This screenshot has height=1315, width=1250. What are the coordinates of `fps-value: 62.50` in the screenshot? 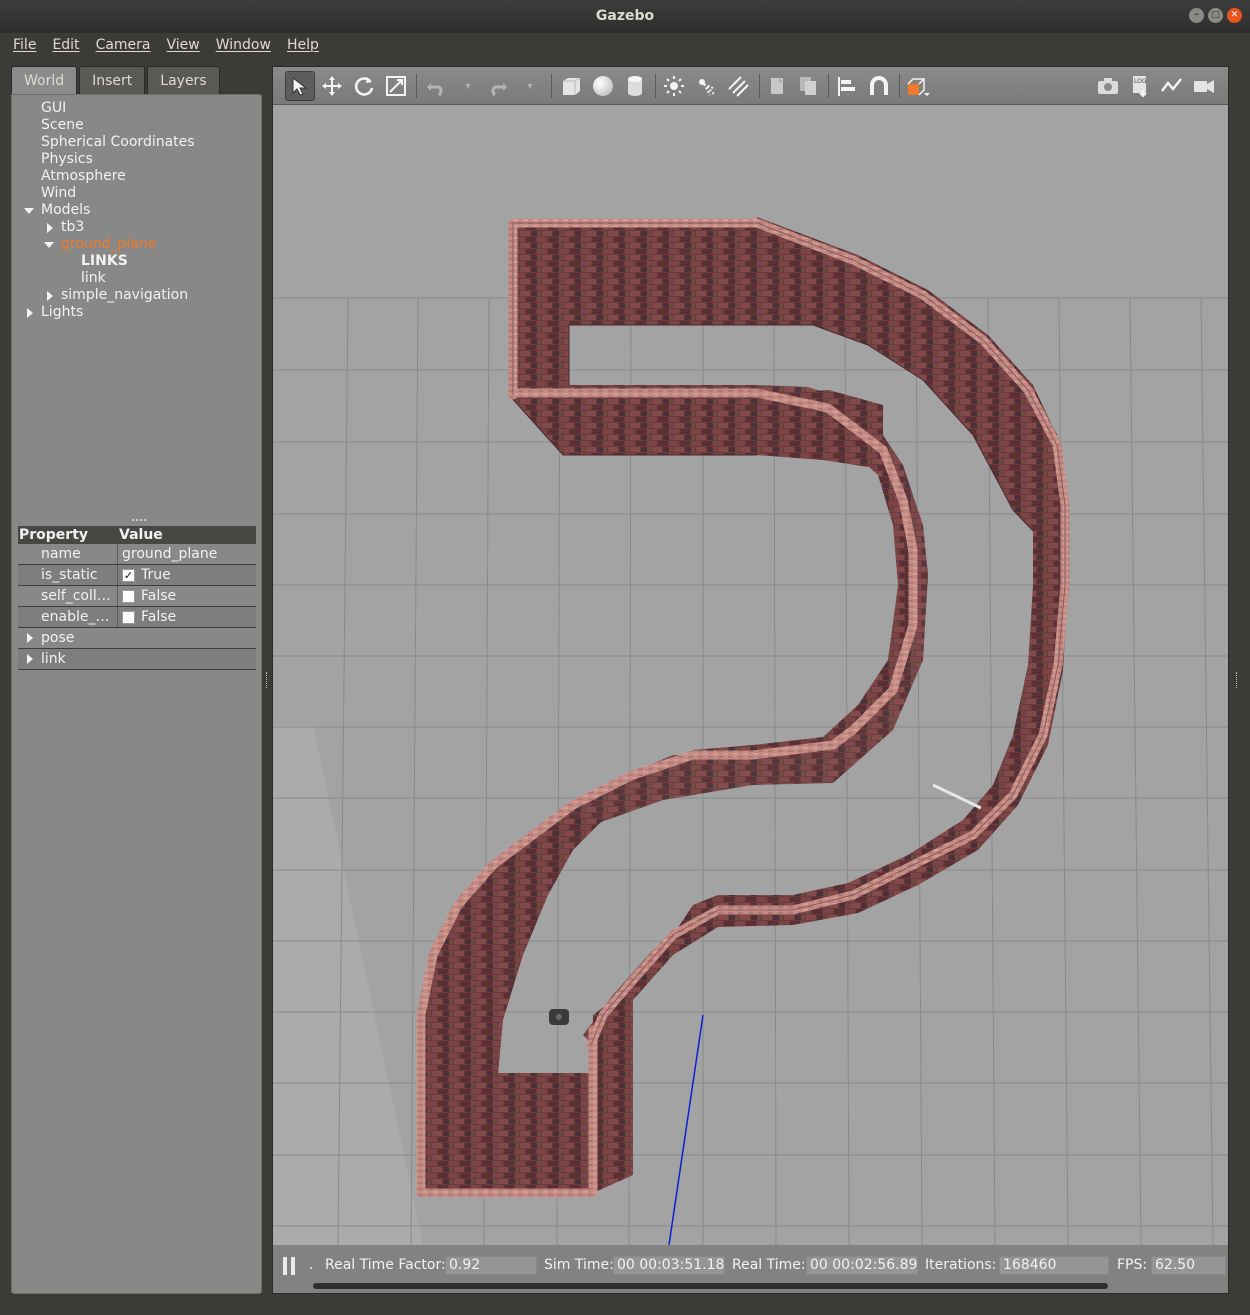 It's located at (1188, 1265).